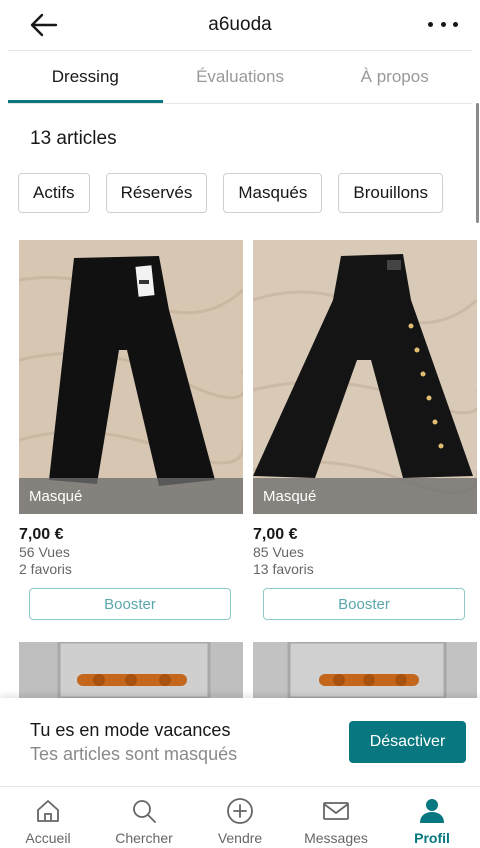  Describe the element at coordinates (144, 838) in the screenshot. I see `nav-search-label: Chercher` at that location.